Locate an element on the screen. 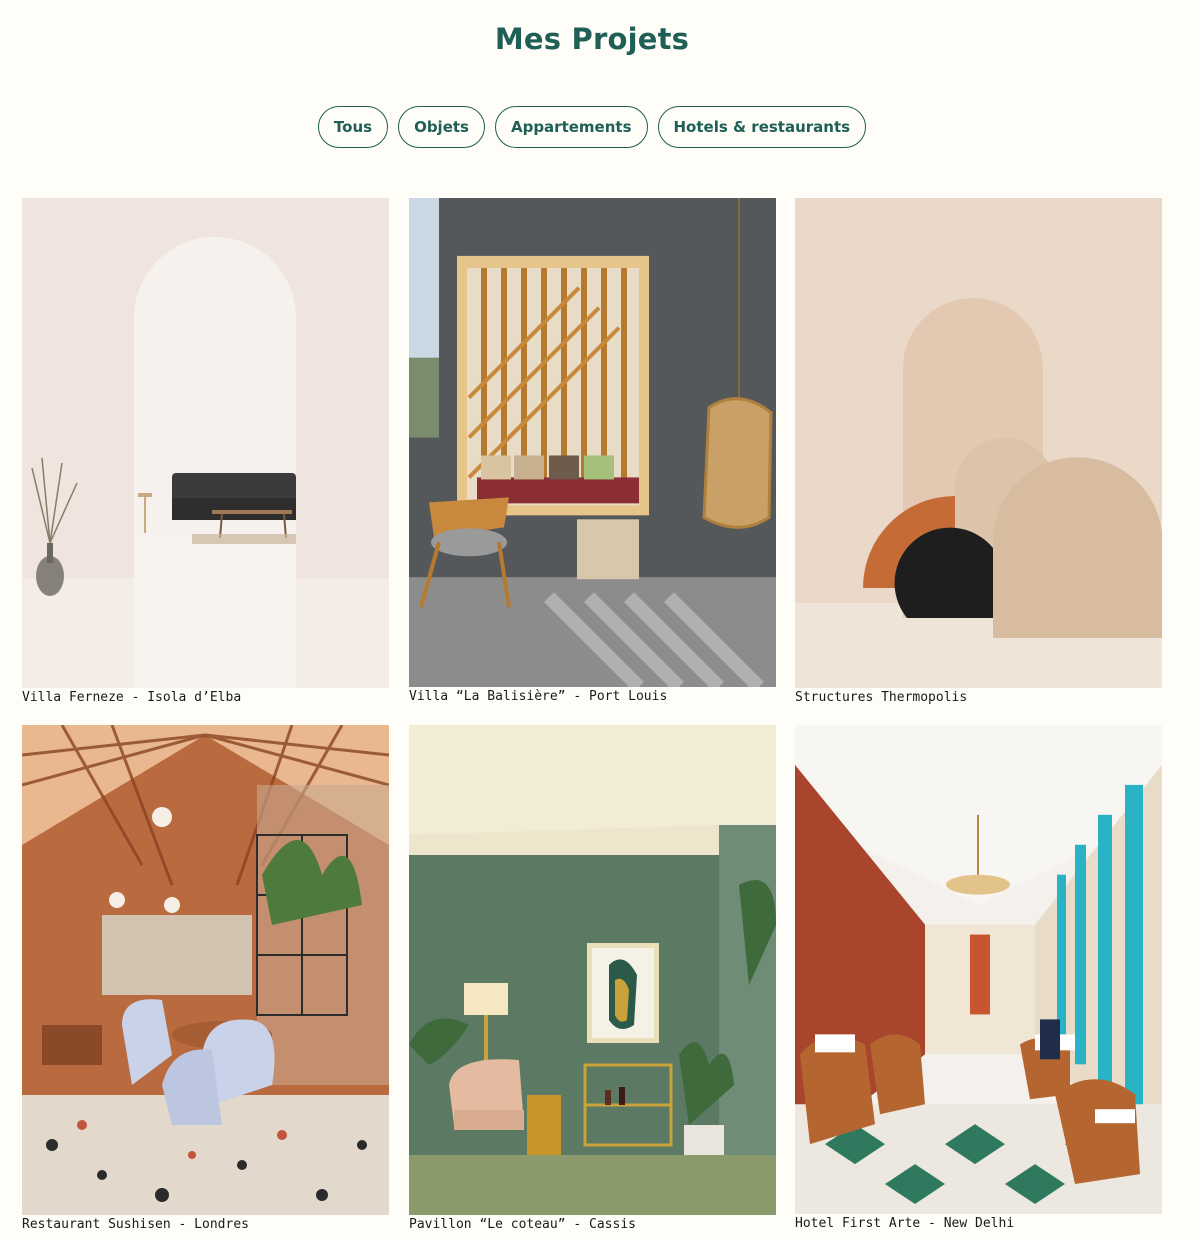  project-caption: Restaurant Sushisen - Londres is located at coordinates (135, 1224).